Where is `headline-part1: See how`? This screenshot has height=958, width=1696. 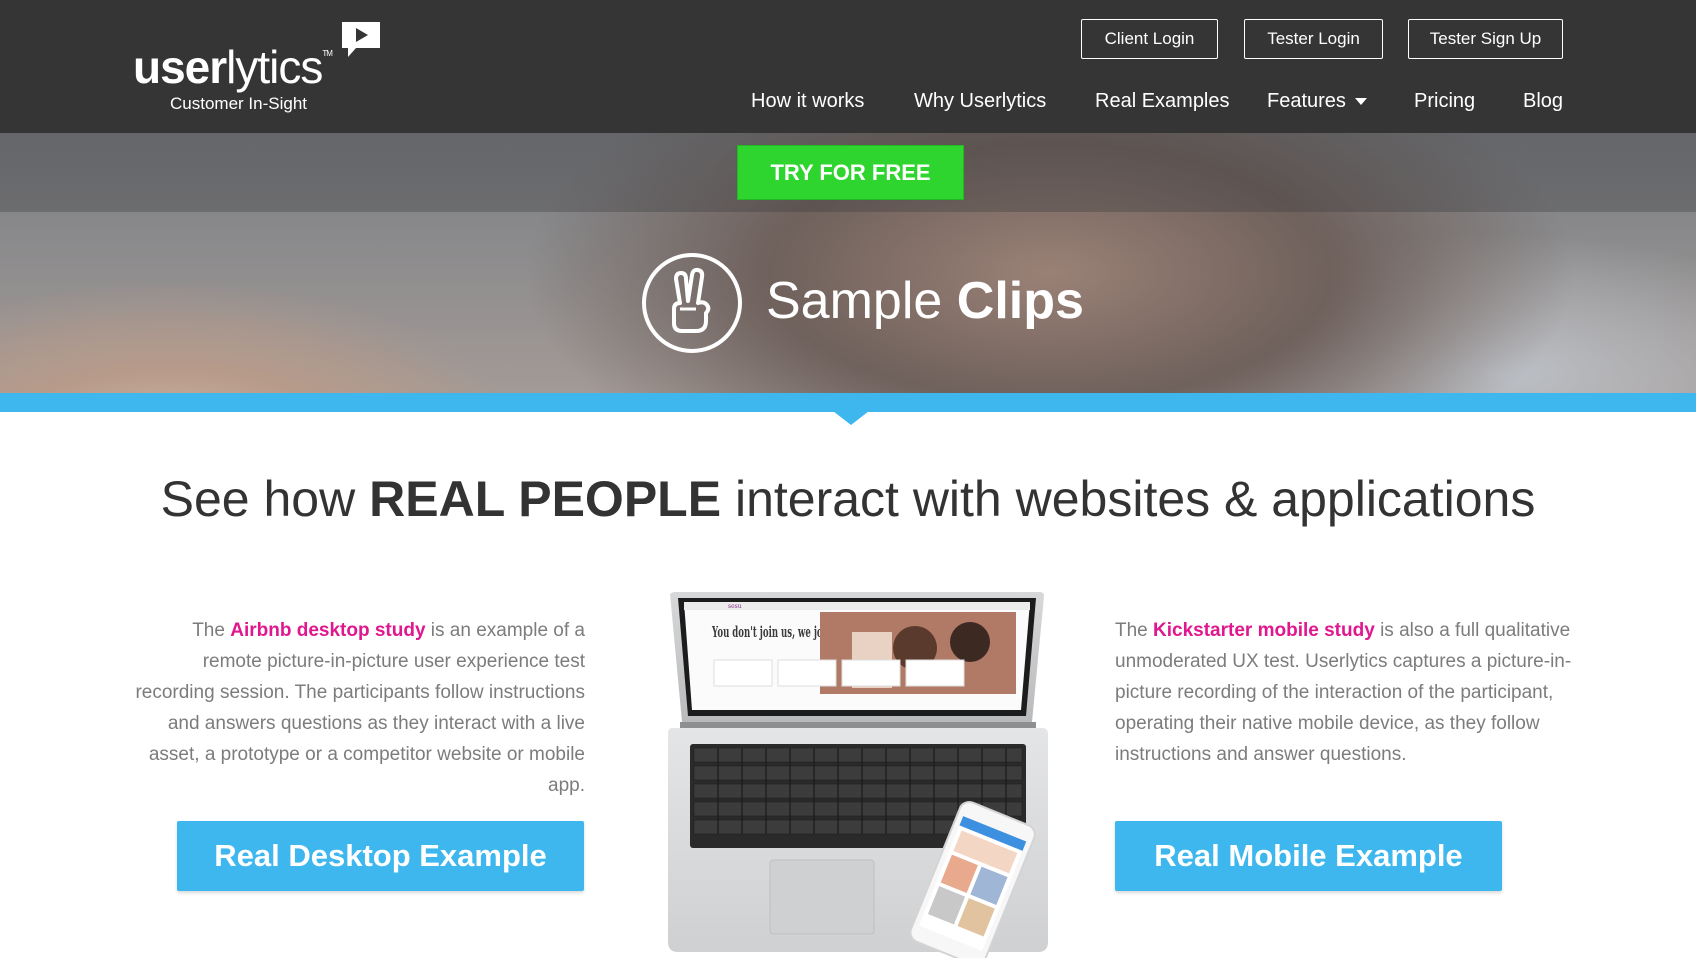 headline-part1: See how is located at coordinates (258, 499).